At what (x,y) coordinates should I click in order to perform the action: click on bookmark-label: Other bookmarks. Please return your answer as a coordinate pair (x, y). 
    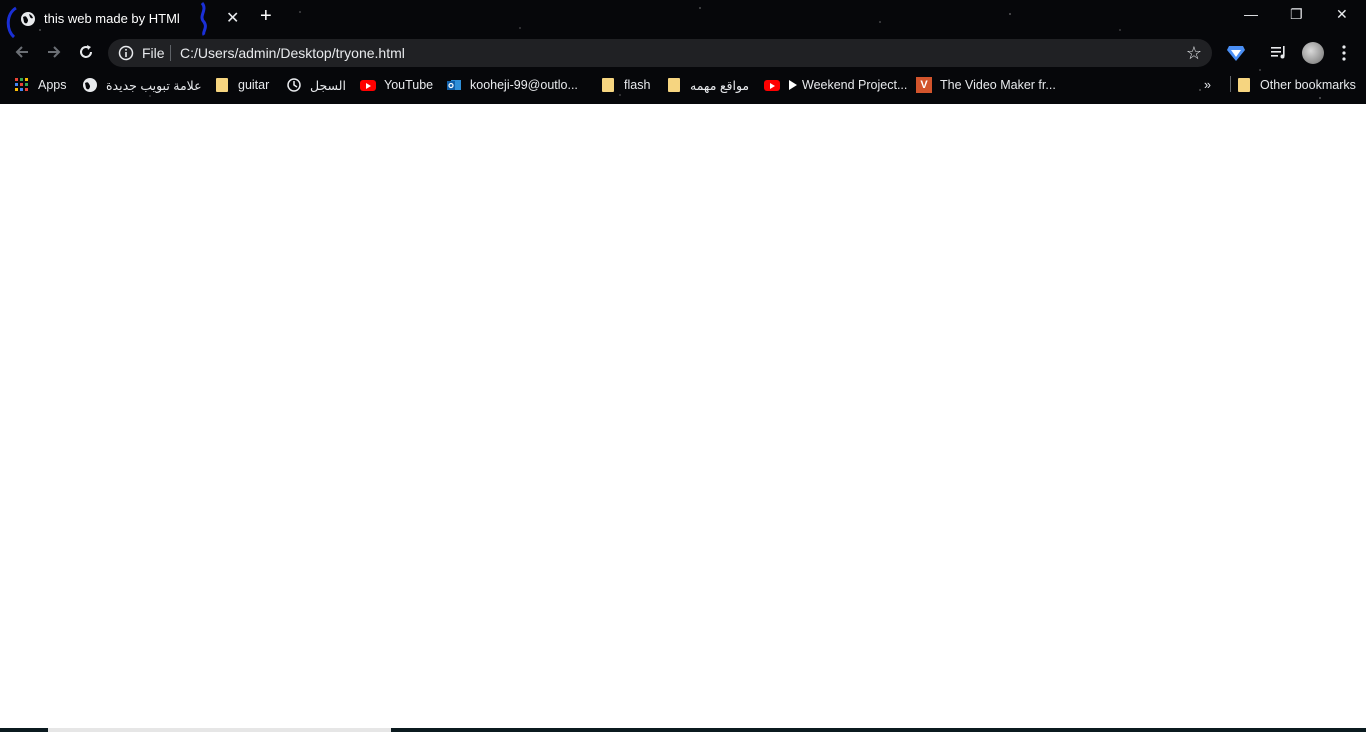
    Looking at the image, I should click on (1308, 85).